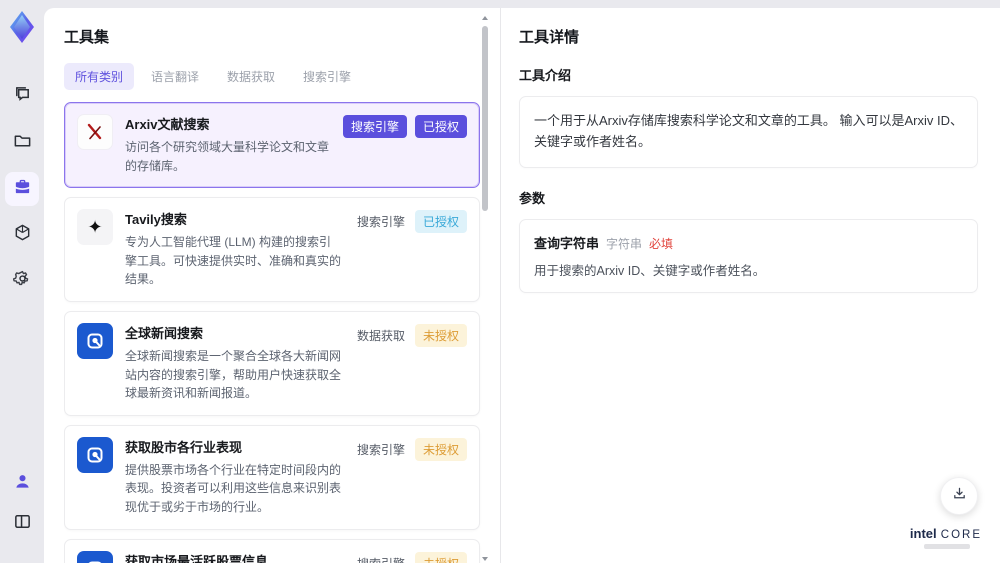 This screenshot has height=563, width=1000. I want to click on category-label: 数据获取, so click(380, 335).